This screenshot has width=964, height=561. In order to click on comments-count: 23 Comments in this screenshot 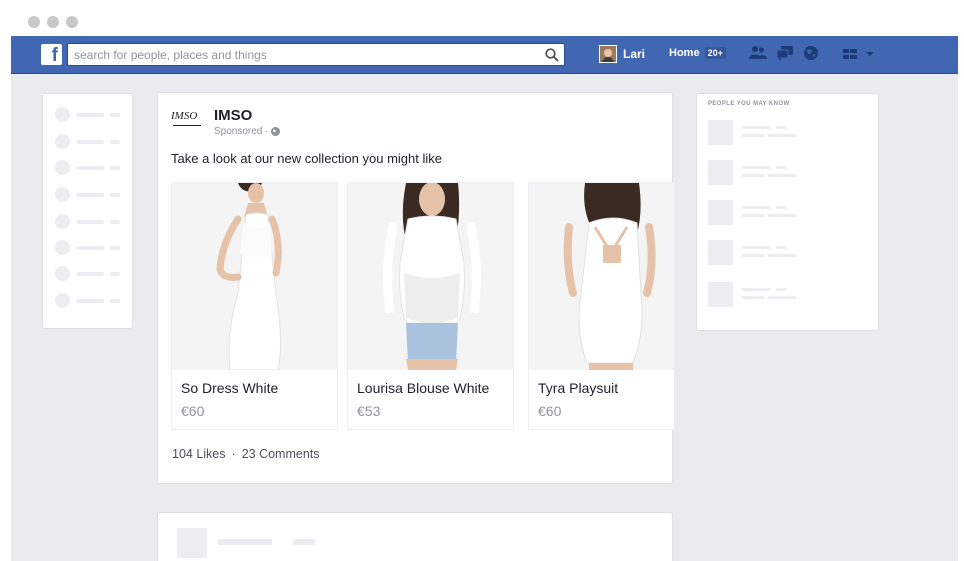, I will do `click(281, 454)`.